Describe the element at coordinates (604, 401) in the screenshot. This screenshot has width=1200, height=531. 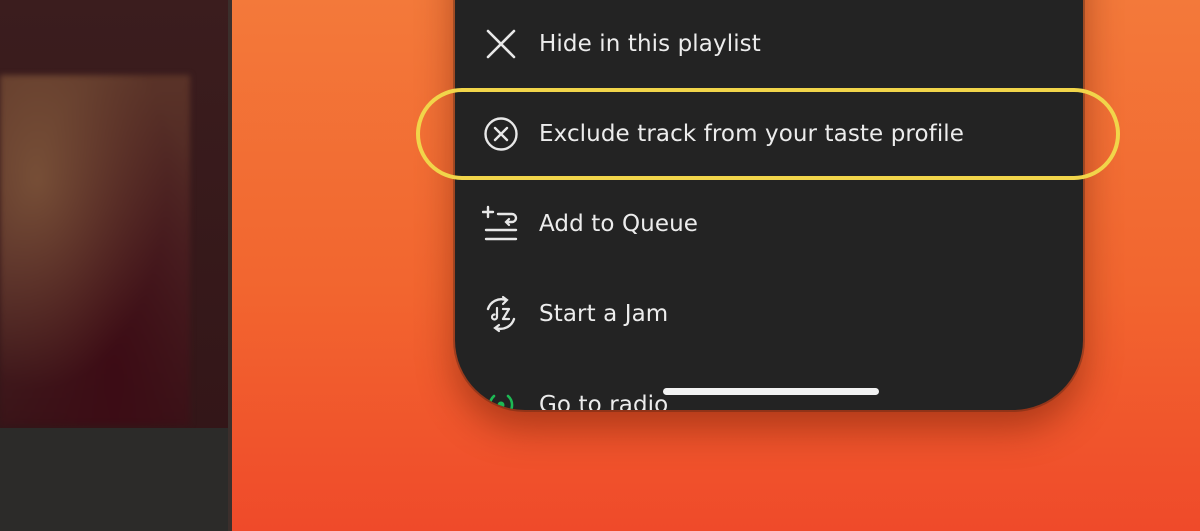
I see `menu-item-label: Go to radio` at that location.